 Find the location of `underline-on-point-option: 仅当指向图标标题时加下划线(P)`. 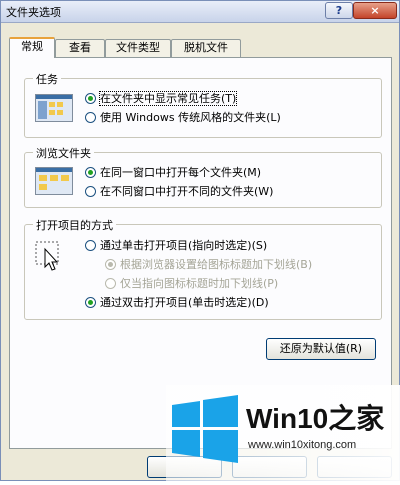

underline-on-point-option: 仅当指向图标标题时加下划线(P) is located at coordinates (191, 284).